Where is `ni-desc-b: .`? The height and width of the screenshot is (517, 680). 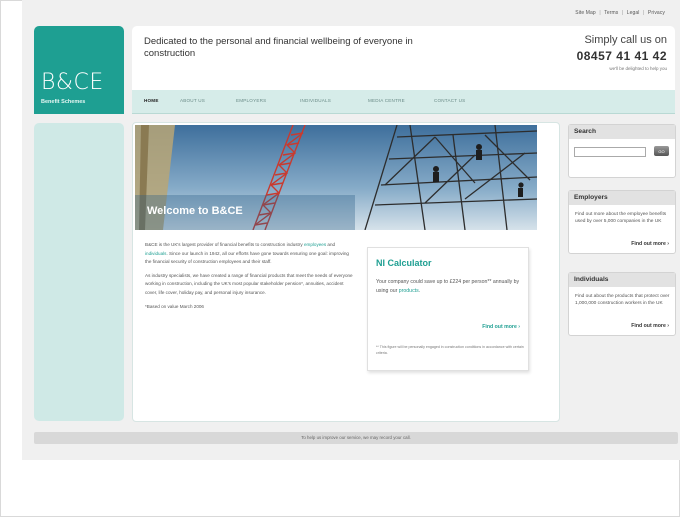 ni-desc-b: . is located at coordinates (419, 291).